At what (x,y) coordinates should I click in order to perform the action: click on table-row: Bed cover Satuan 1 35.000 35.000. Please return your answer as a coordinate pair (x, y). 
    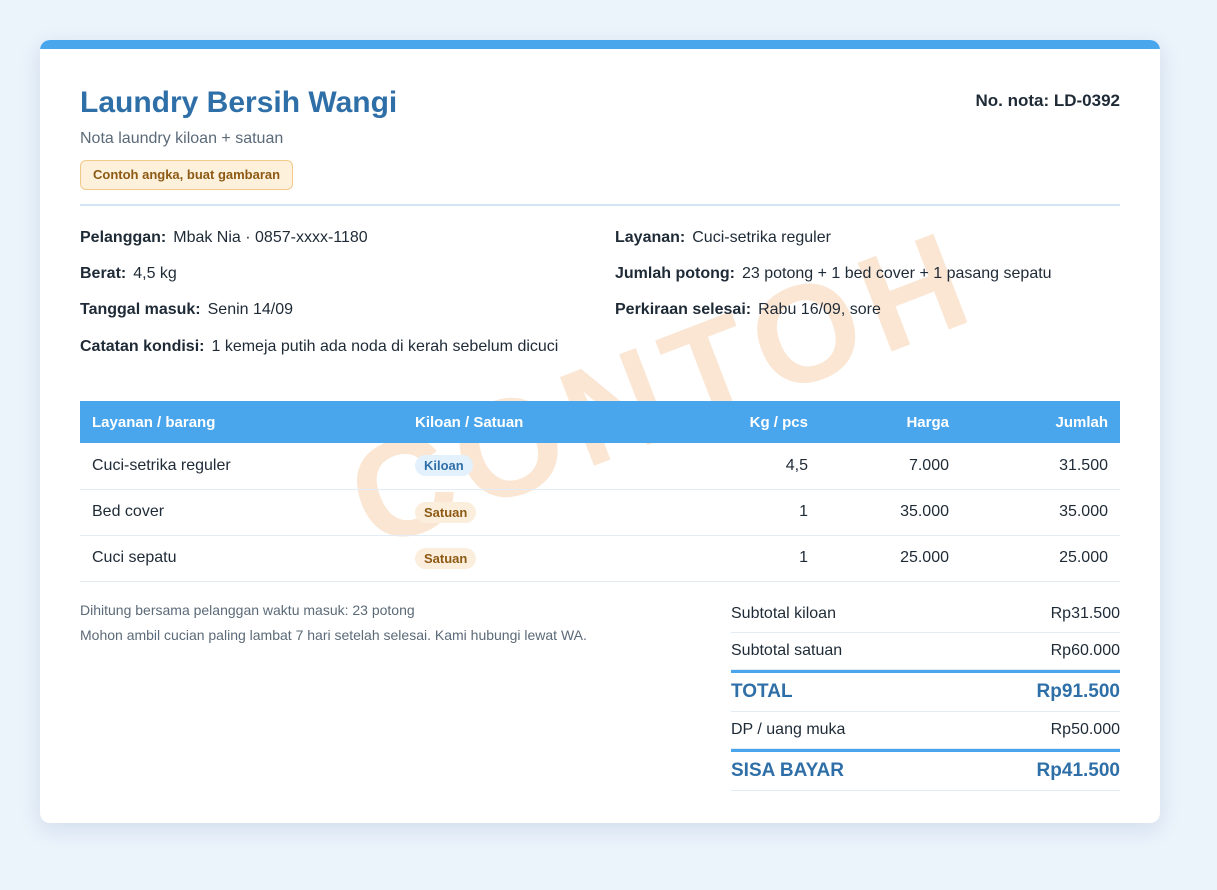
    Looking at the image, I should click on (600, 512).